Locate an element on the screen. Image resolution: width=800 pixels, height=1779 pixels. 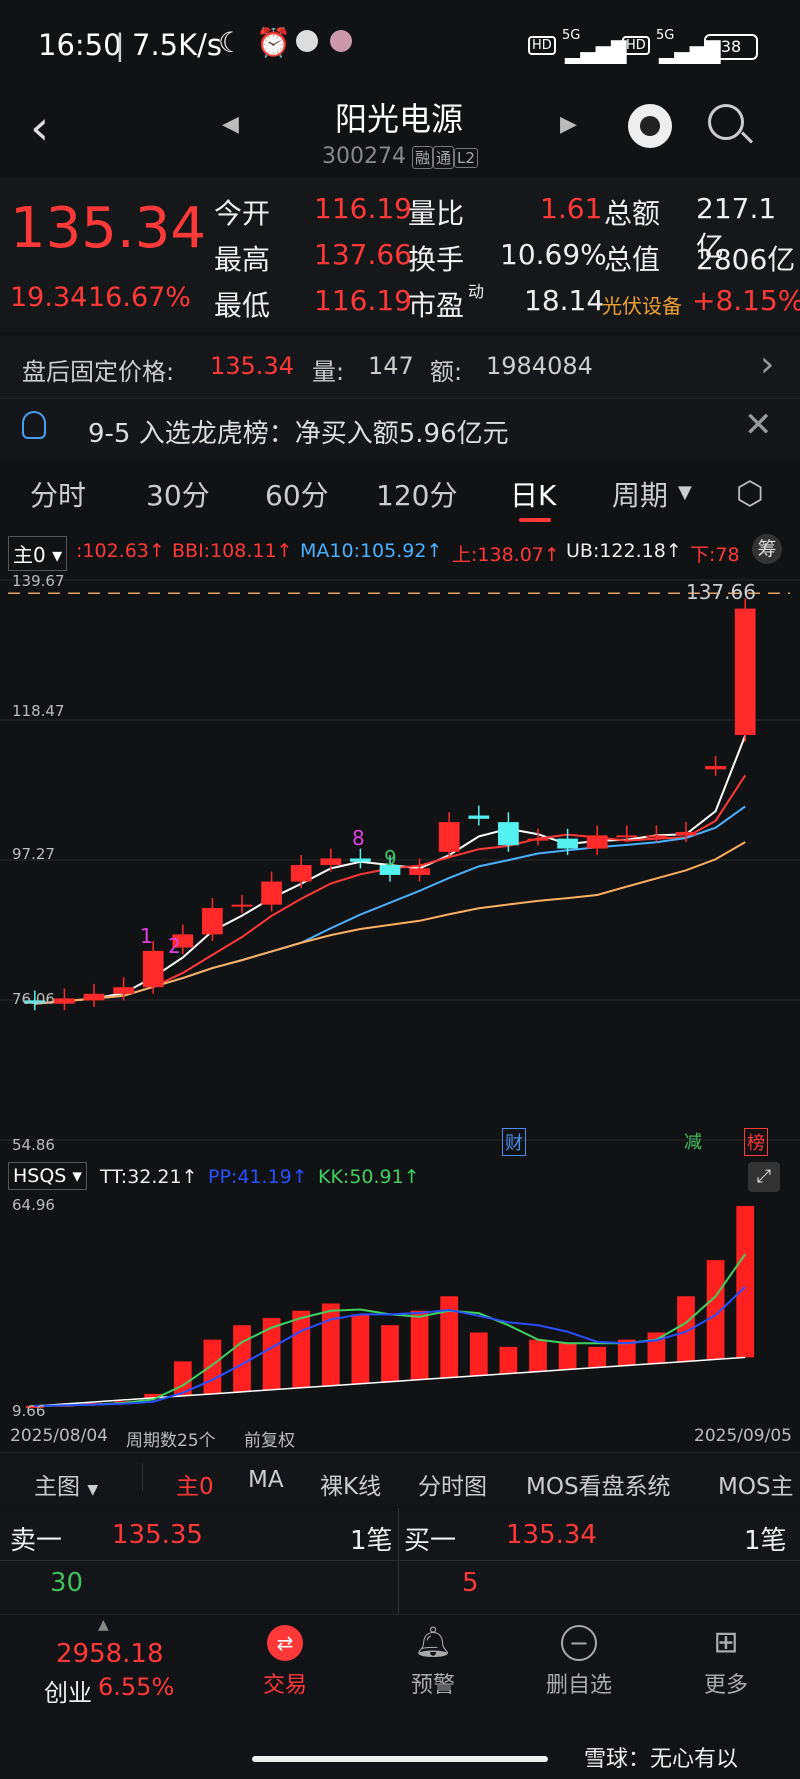
remove-icon: − is located at coordinates (579, 1643).